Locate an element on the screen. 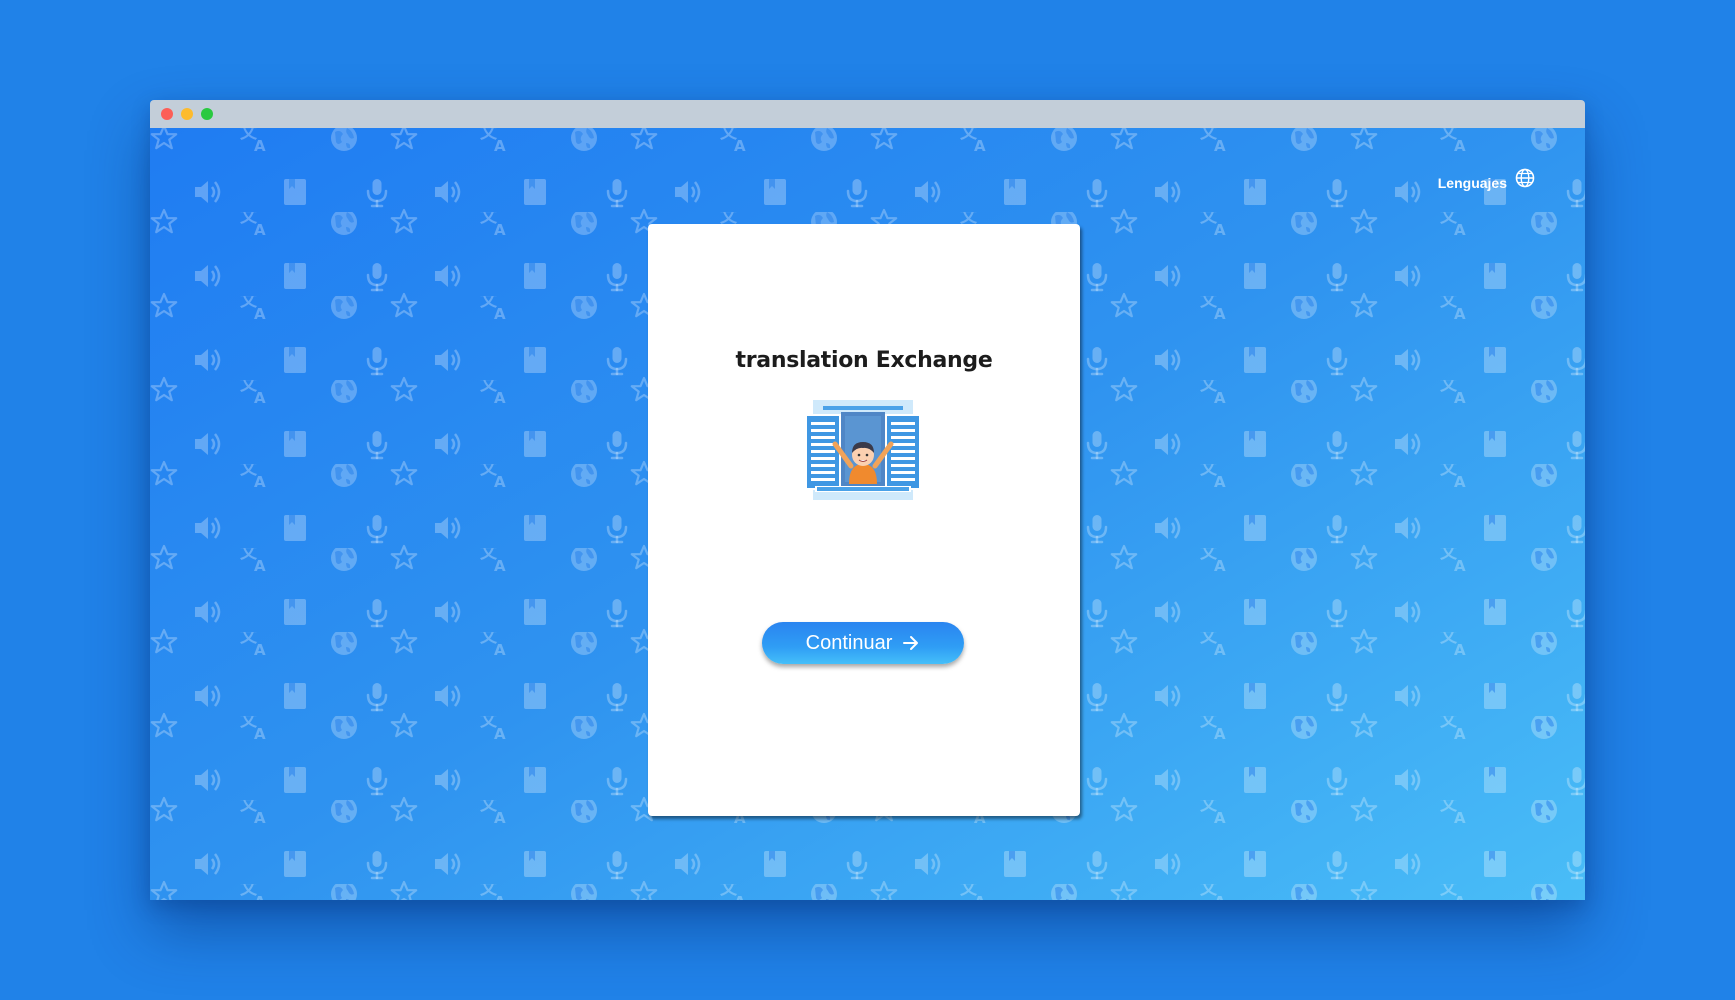 This screenshot has height=1000, width=1735. welcome-card: translation Exchange Continuar is located at coordinates (864, 520).